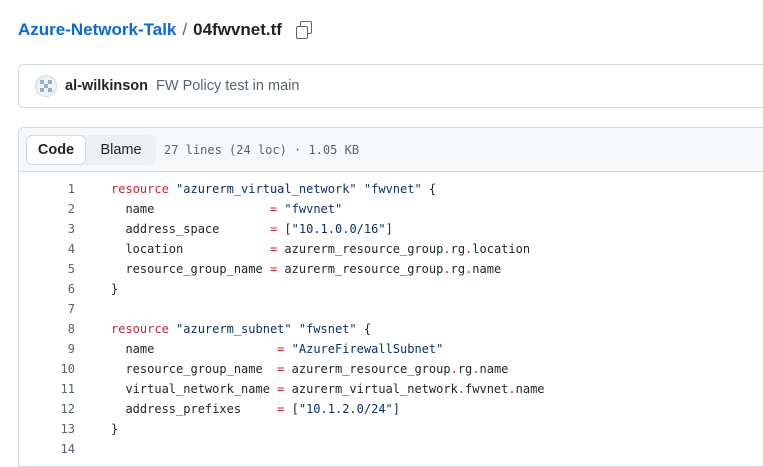  What do you see at coordinates (262, 149) in the screenshot?
I see `file-stats: 27 lines (24 loc) · 1.05 KB` at bounding box center [262, 149].